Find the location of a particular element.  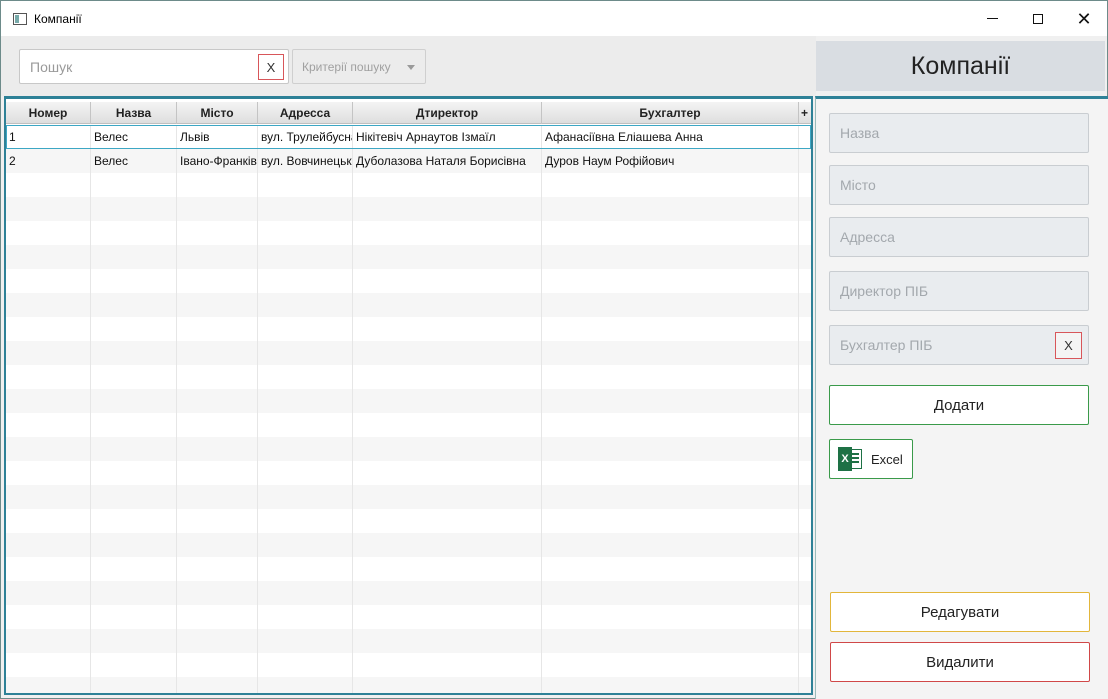

director-field-box is located at coordinates (959, 291).